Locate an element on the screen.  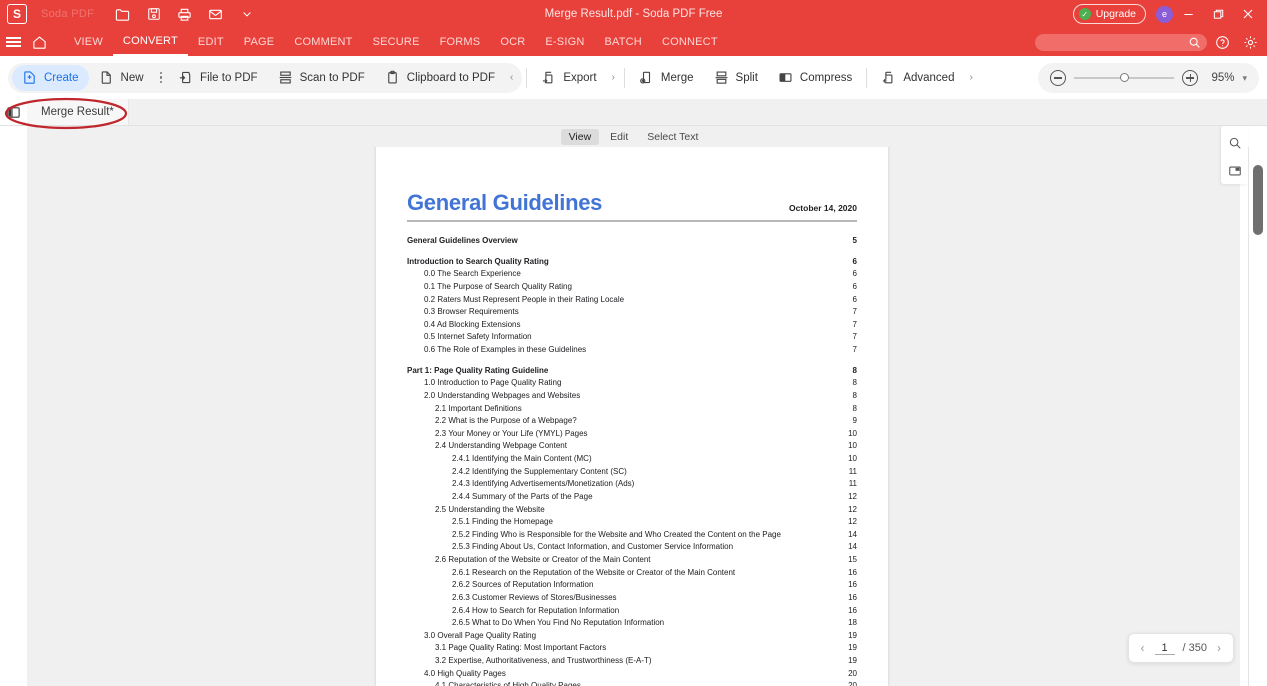
file-to-pdf-button: File to PDF is located at coordinates (218, 78).